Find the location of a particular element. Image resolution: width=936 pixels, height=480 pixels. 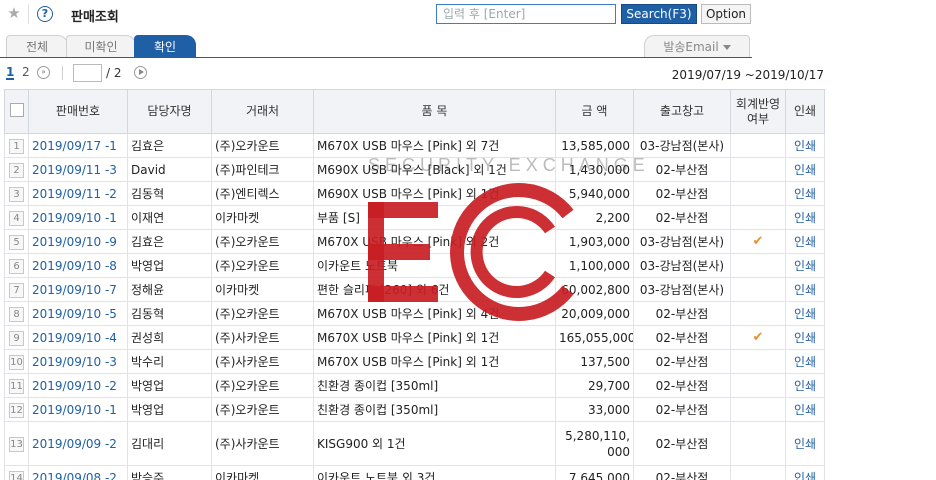

row-number-label: 3 is located at coordinates (16, 194).